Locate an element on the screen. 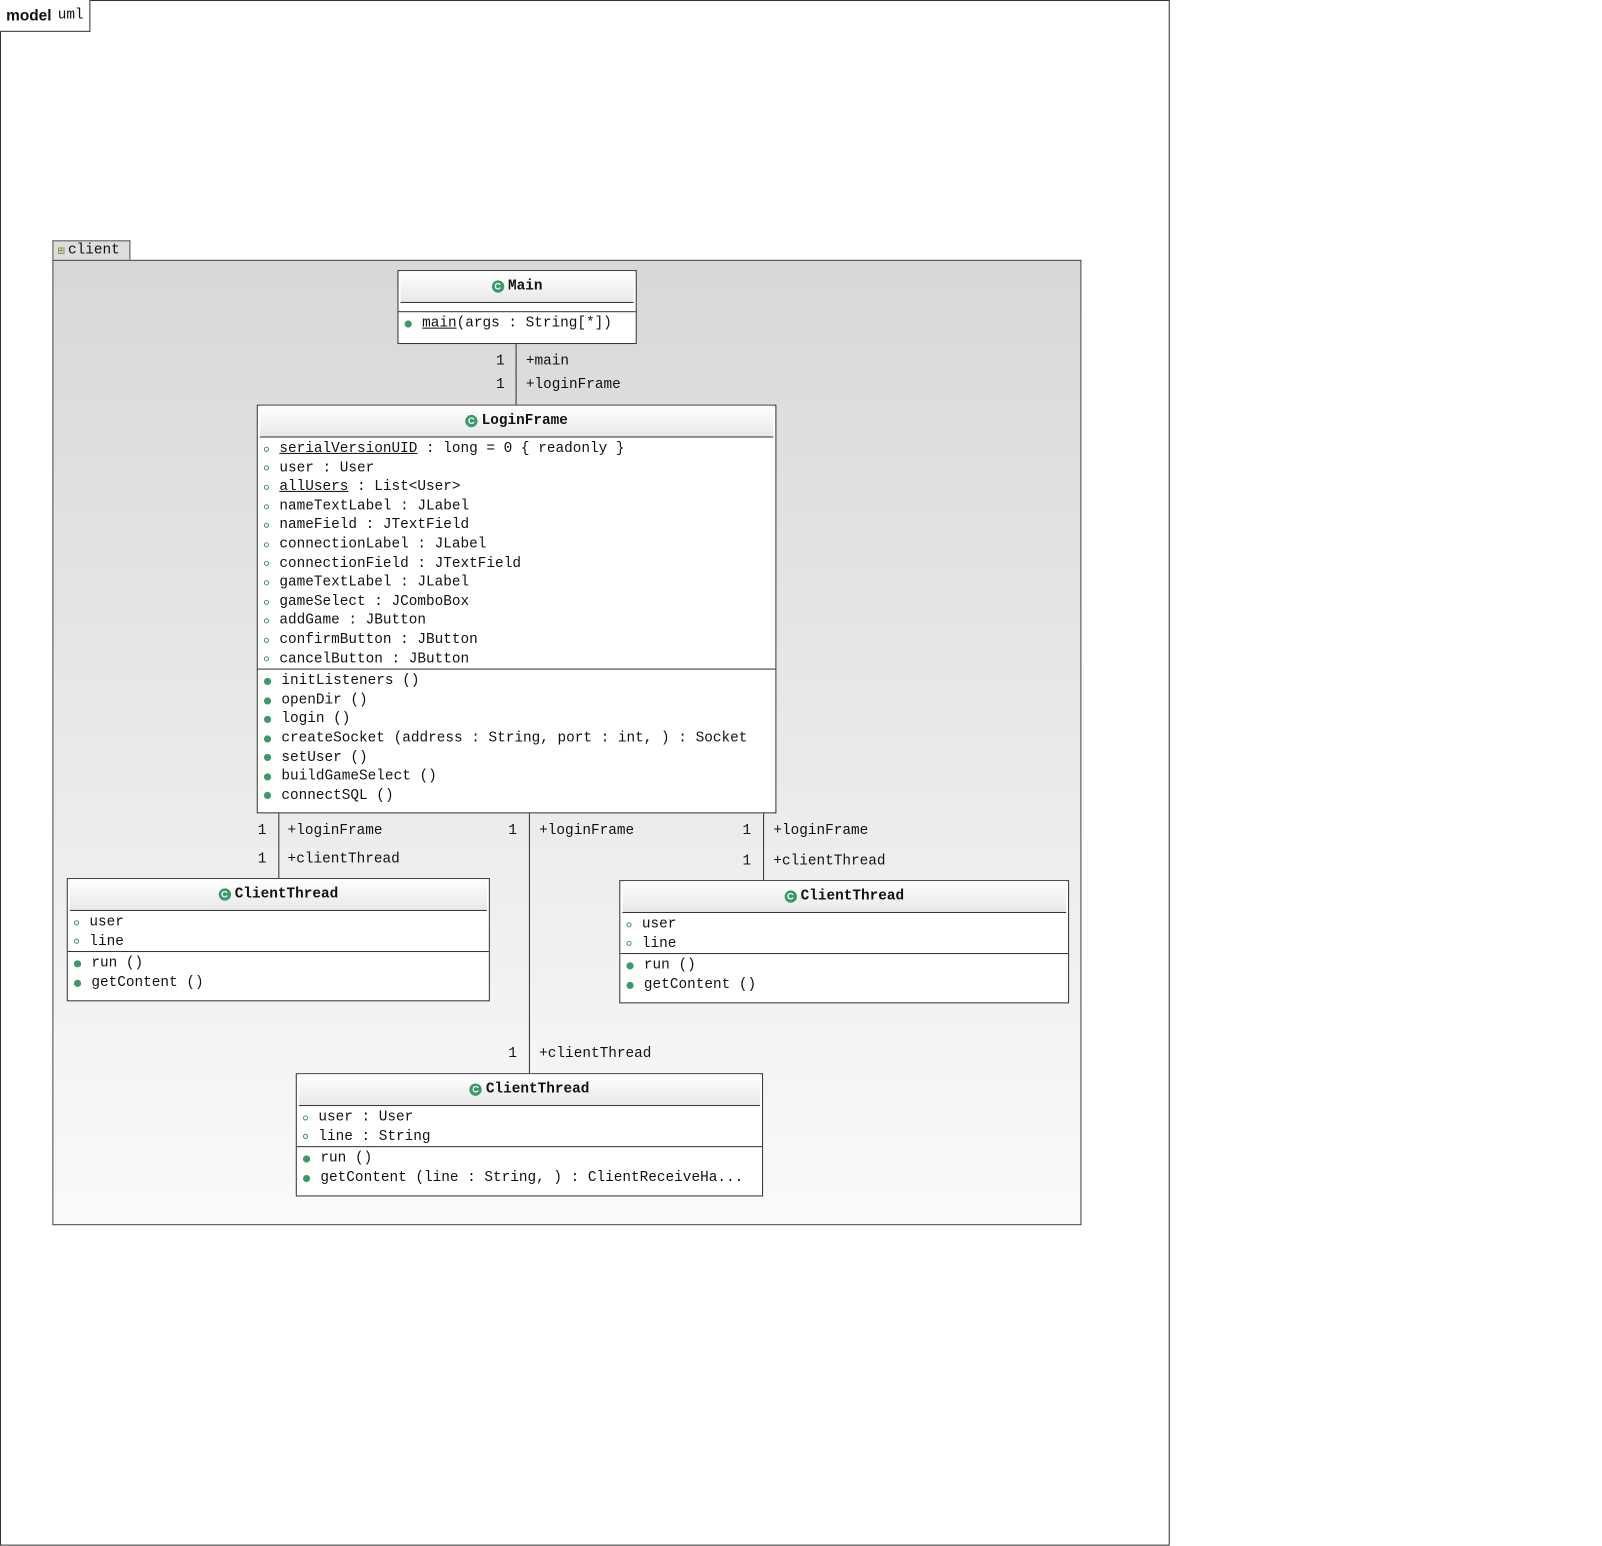 The width and height of the screenshot is (1602, 1546). operation-row: main (args : String[*]) is located at coordinates (520, 323).